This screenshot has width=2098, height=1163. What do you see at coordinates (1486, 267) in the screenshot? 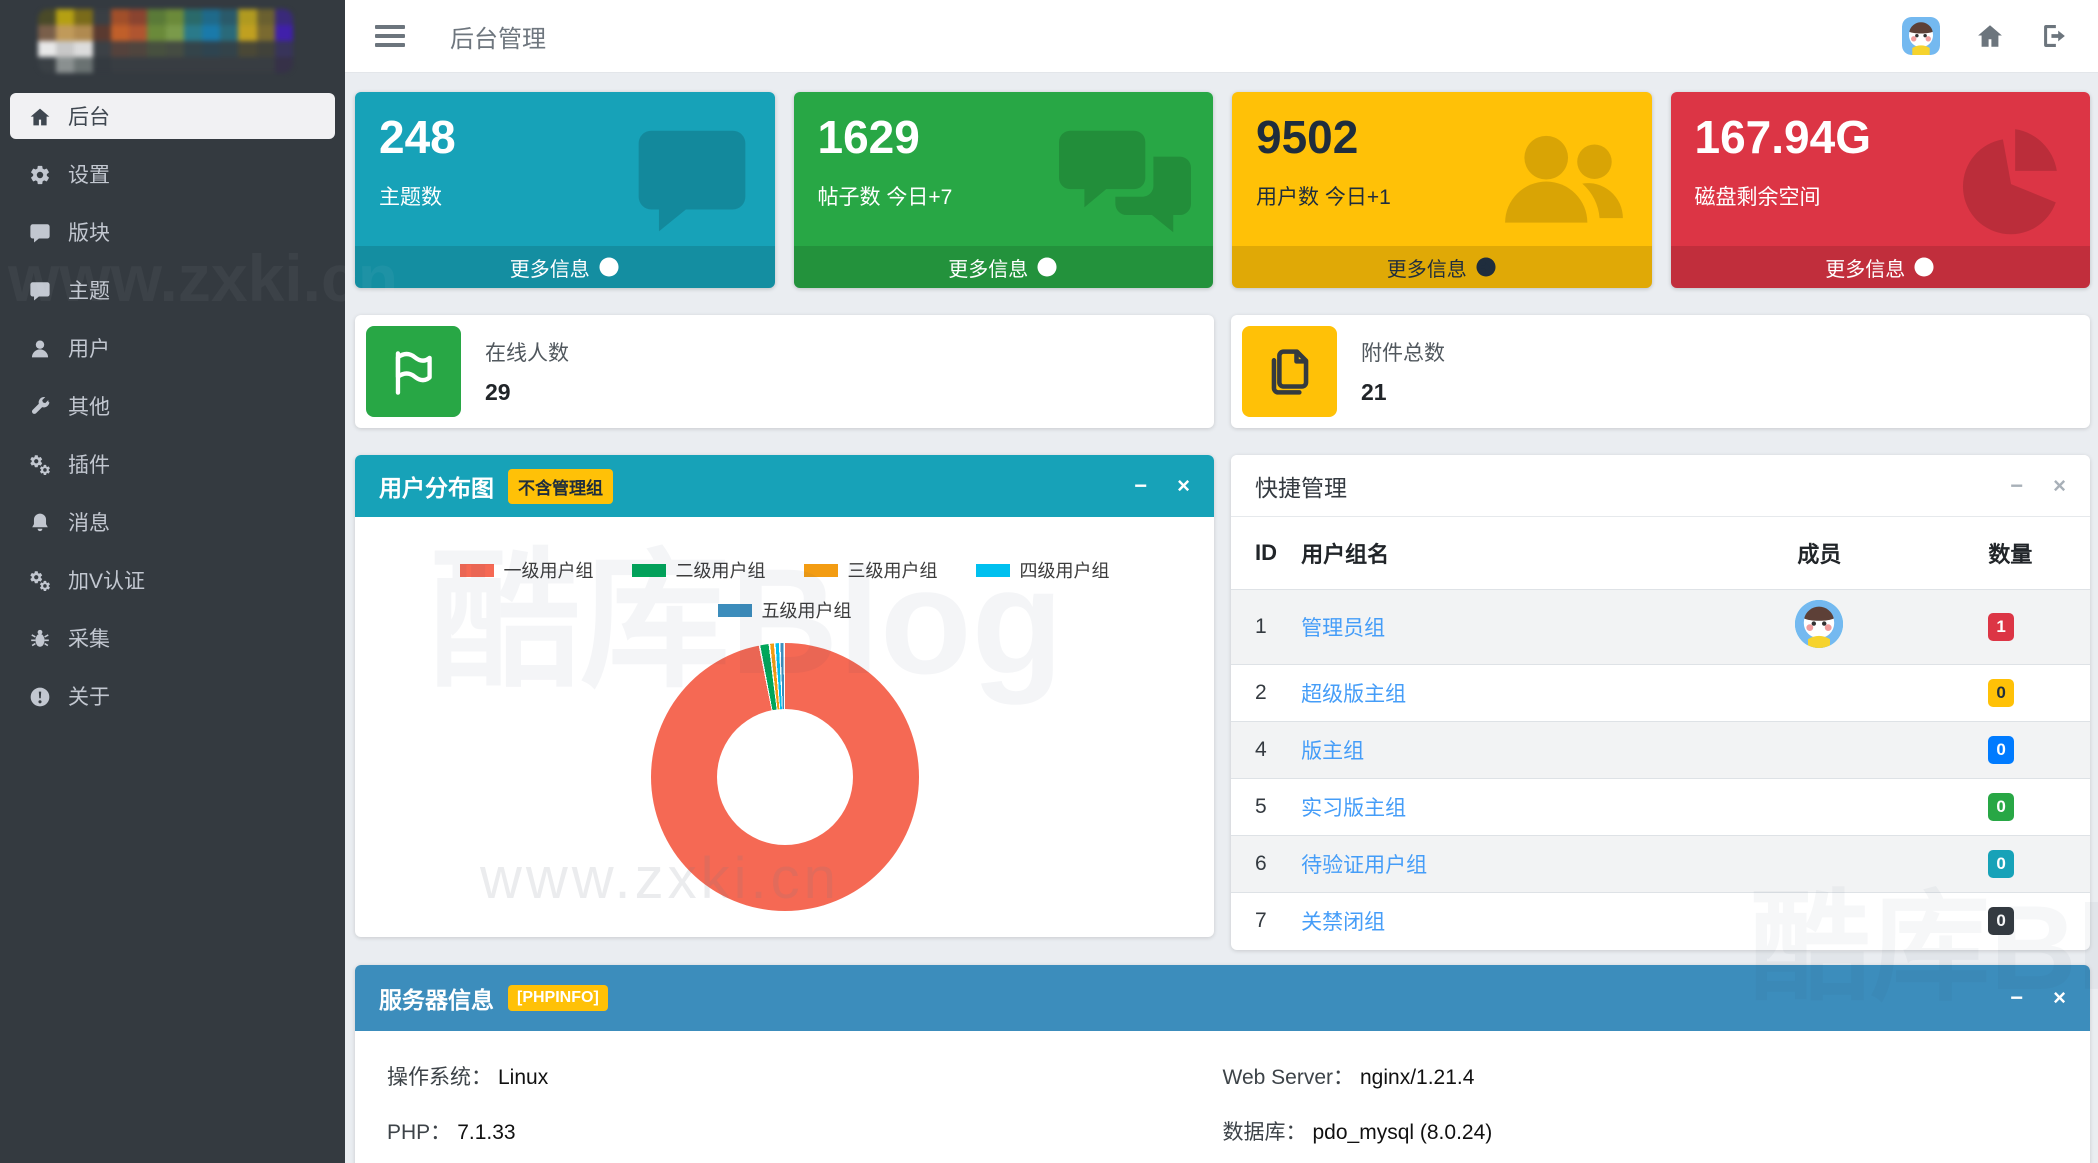
I see `arrow-circle-right-icon` at bounding box center [1486, 267].